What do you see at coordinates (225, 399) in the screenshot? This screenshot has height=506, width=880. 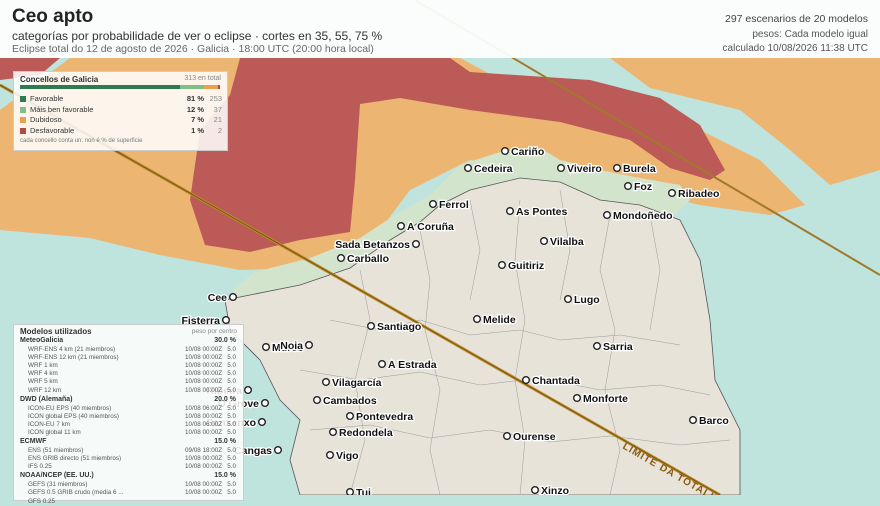 I see `model-group-weight: 20.0 %` at bounding box center [225, 399].